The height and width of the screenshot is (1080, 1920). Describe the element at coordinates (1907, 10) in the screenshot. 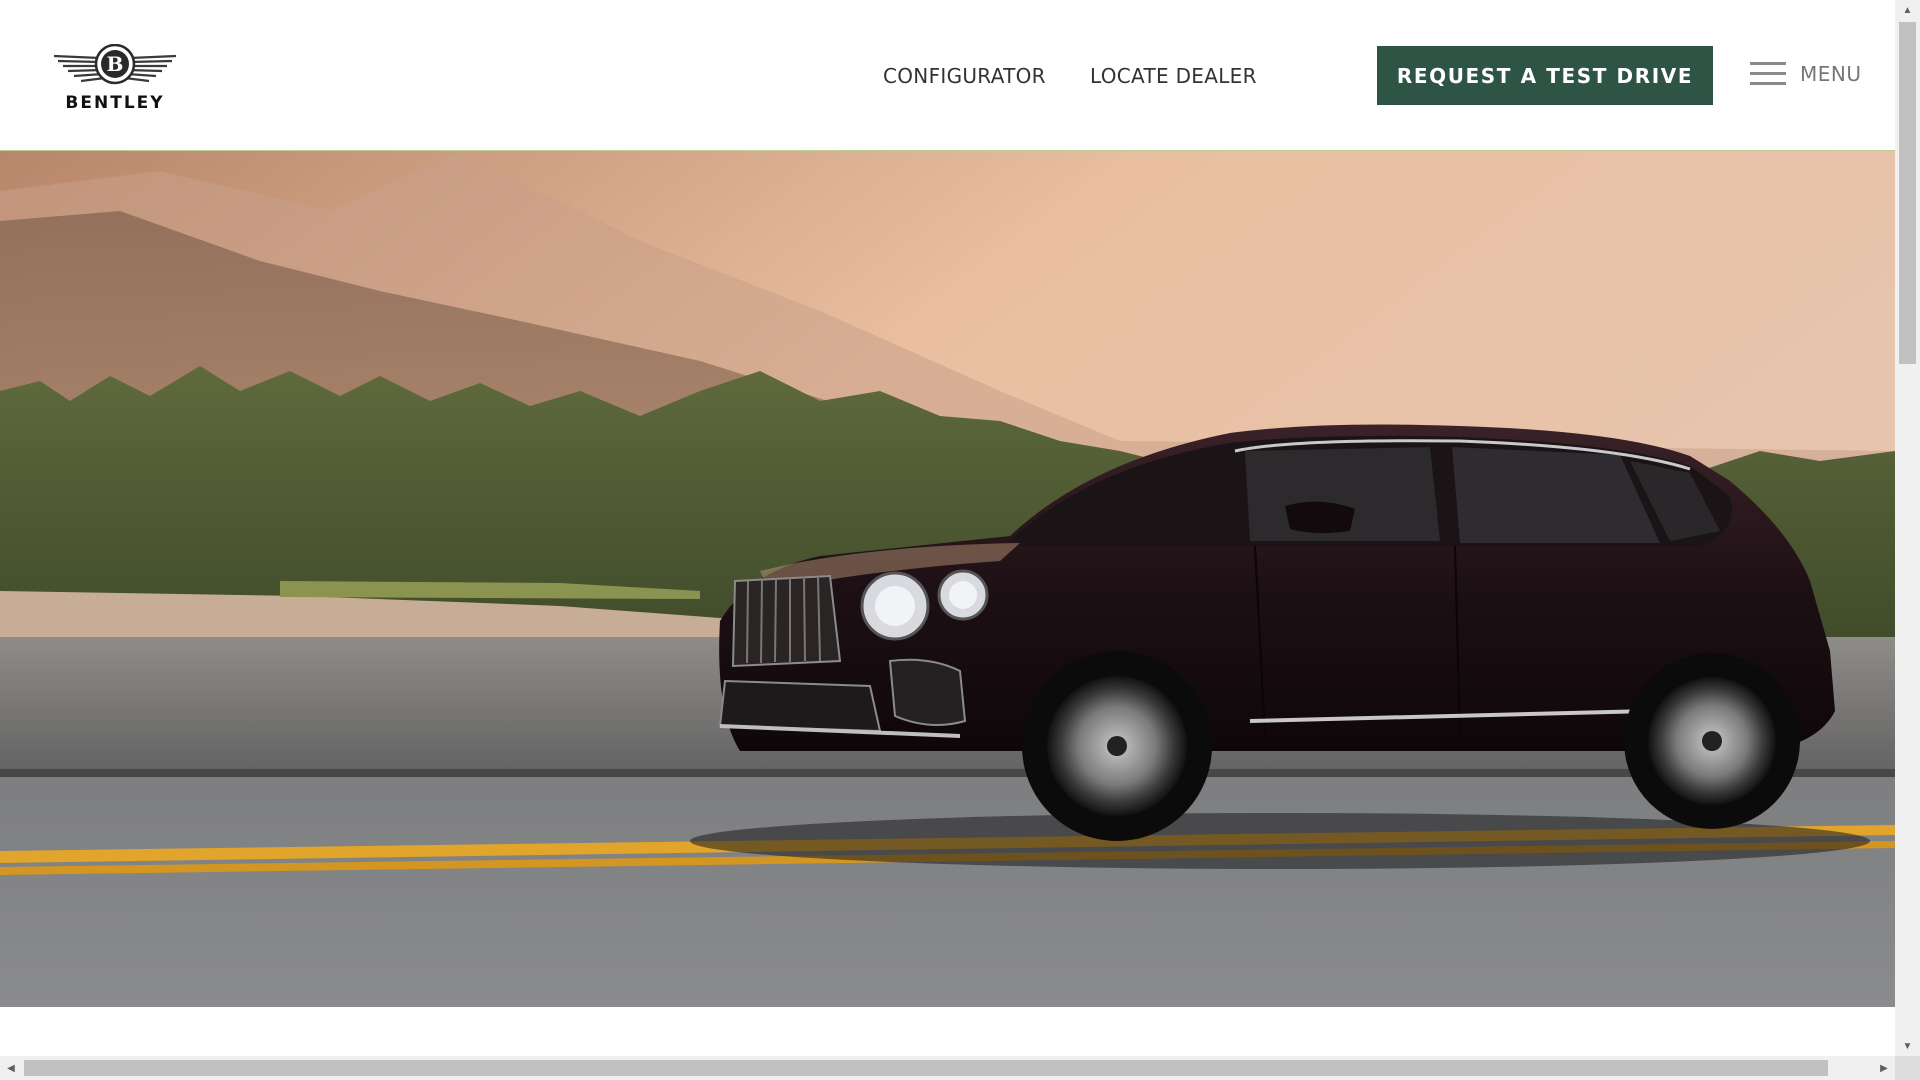

I see `scroll-up-arrow-icon: ▲` at that location.